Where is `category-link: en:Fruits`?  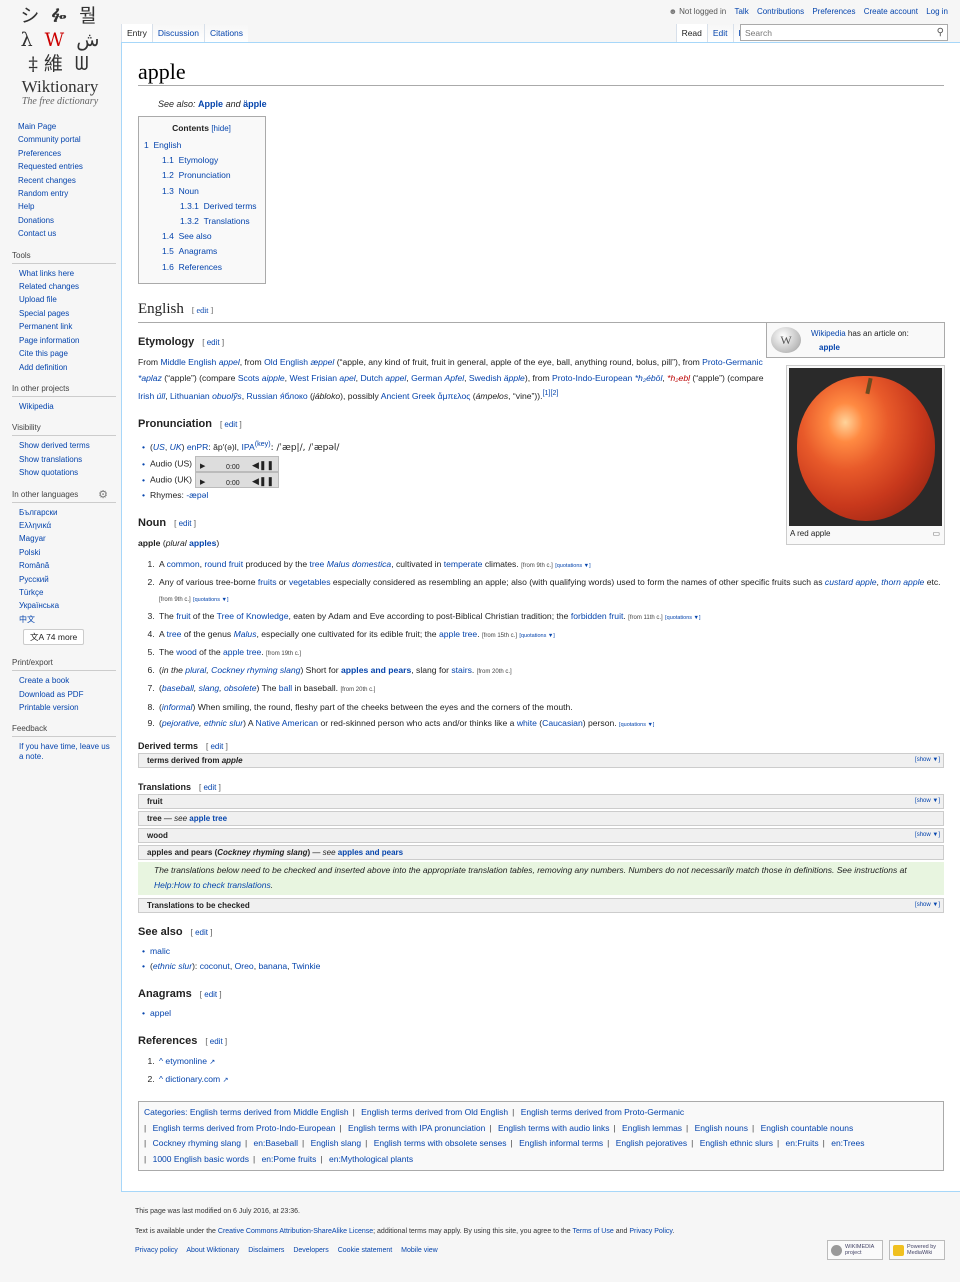 category-link: en:Fruits is located at coordinates (802, 1143).